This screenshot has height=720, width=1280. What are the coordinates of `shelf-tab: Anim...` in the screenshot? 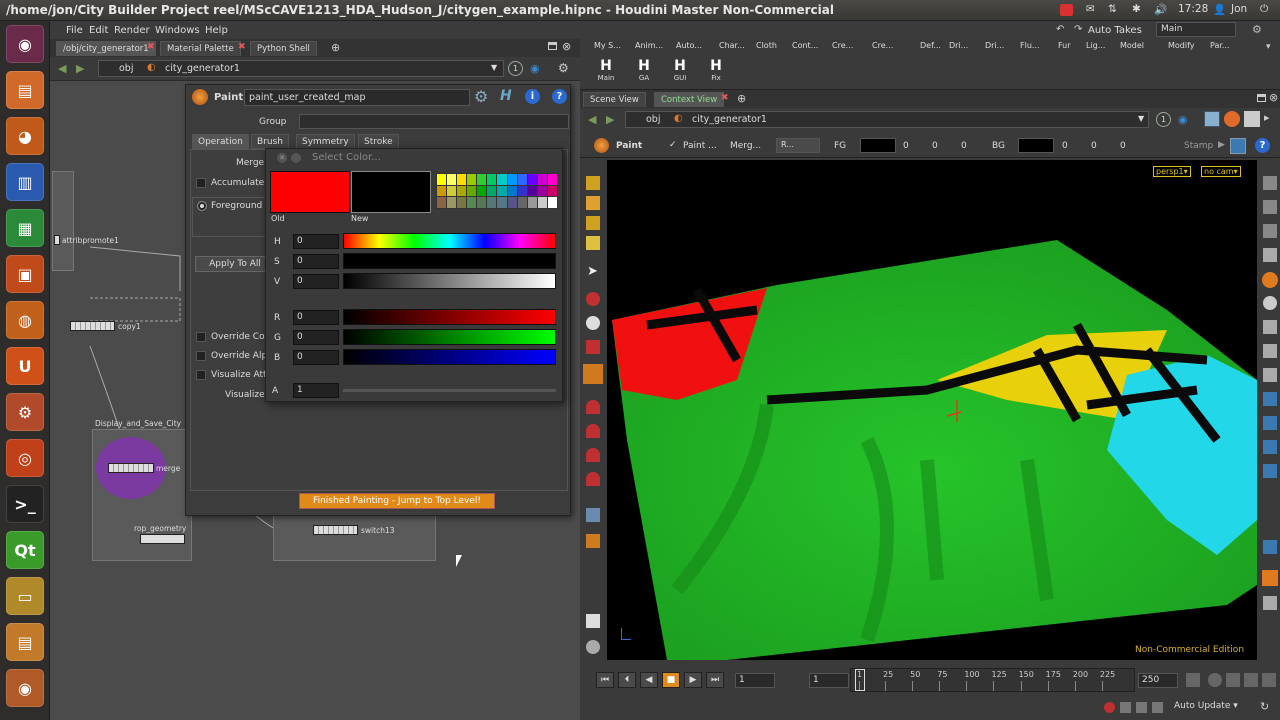 It's located at (649, 45).